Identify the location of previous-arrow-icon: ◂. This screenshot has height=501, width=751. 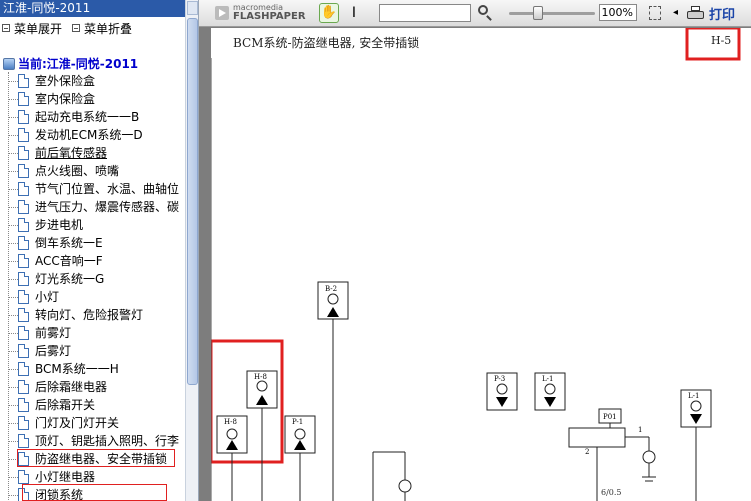
(677, 13).